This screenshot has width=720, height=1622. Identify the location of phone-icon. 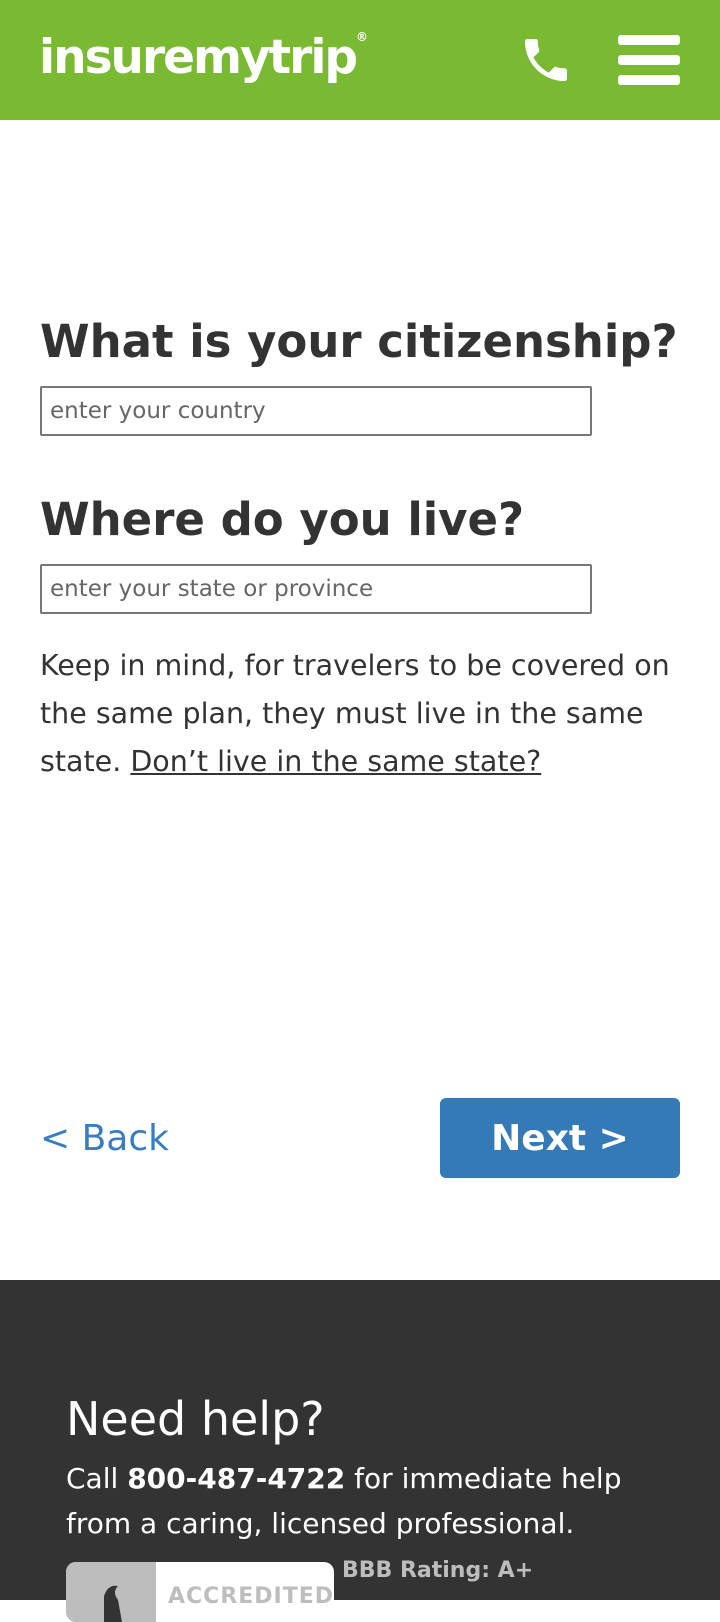
(546, 60).